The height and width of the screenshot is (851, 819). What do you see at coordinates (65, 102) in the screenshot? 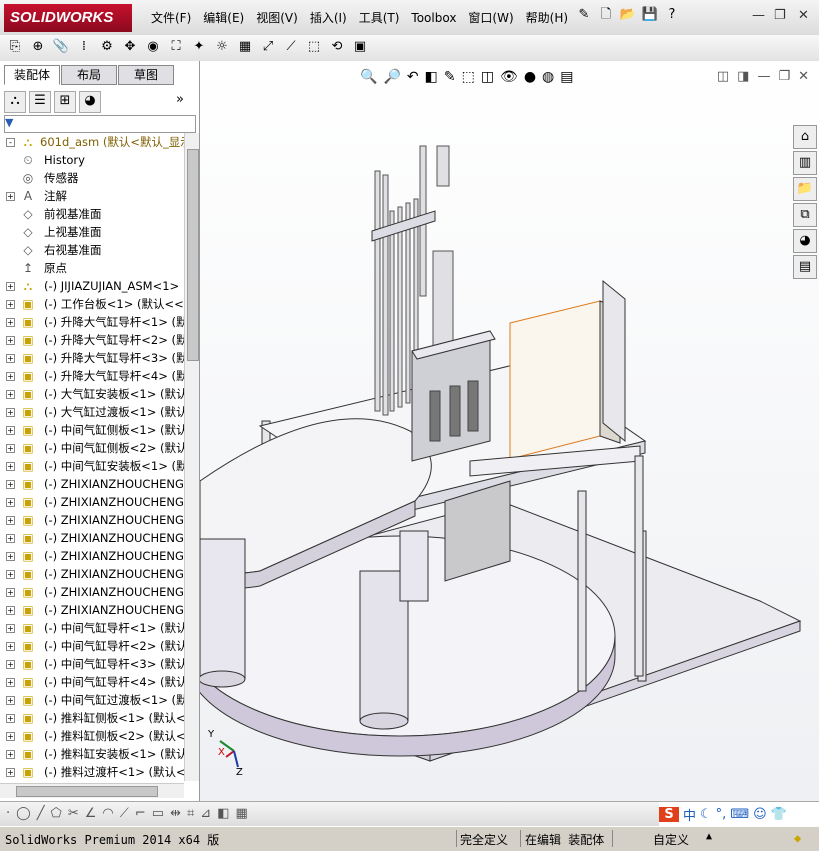
I see `configuration-manager-icon: ⊞` at bounding box center [65, 102].